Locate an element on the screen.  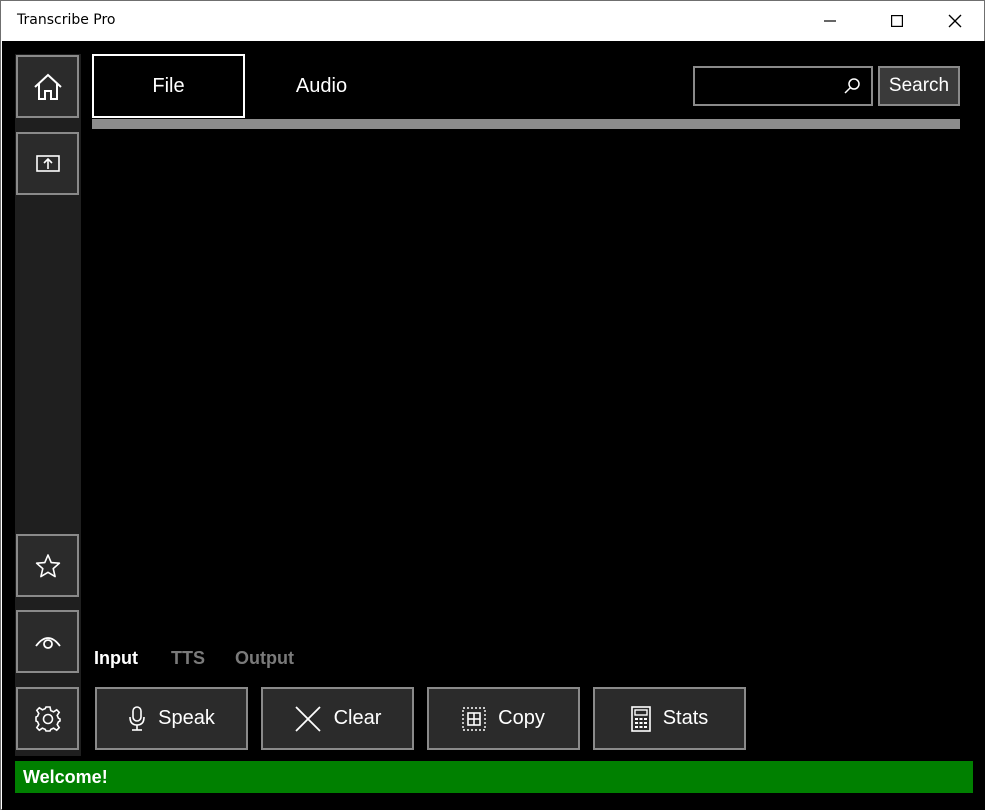
copy-button: Copy is located at coordinates (503, 718).